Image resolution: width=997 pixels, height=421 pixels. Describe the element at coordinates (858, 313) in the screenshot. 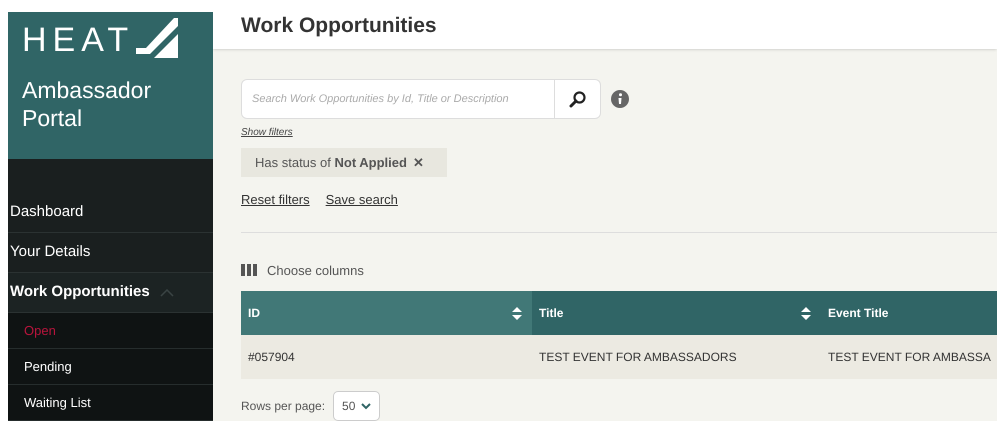

I see `column-header-text: Event Title` at that location.